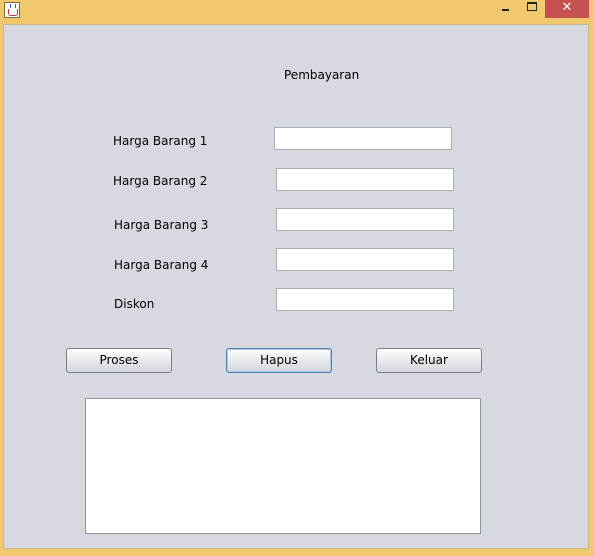 The image size is (594, 556). I want to click on keluar-button: Keluar, so click(429, 360).